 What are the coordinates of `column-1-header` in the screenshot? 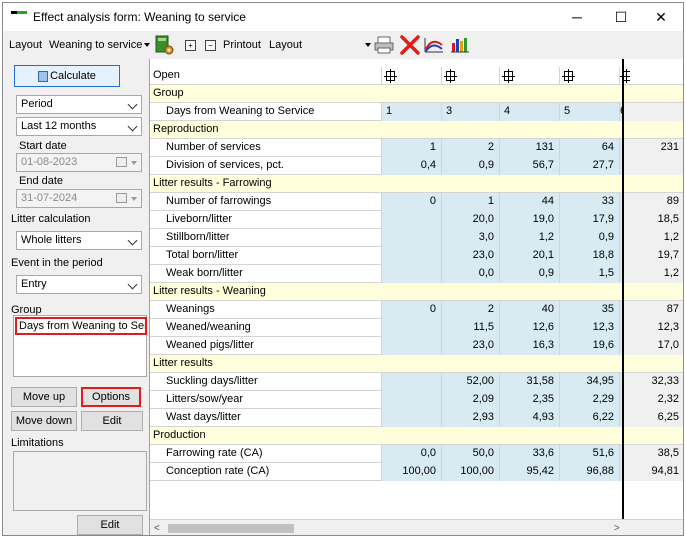 It's located at (412, 76).